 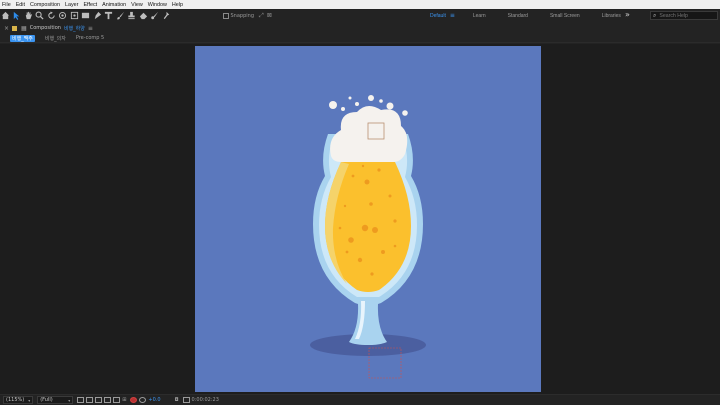 I want to click on zoom-value: (115%), so click(x=15, y=400).